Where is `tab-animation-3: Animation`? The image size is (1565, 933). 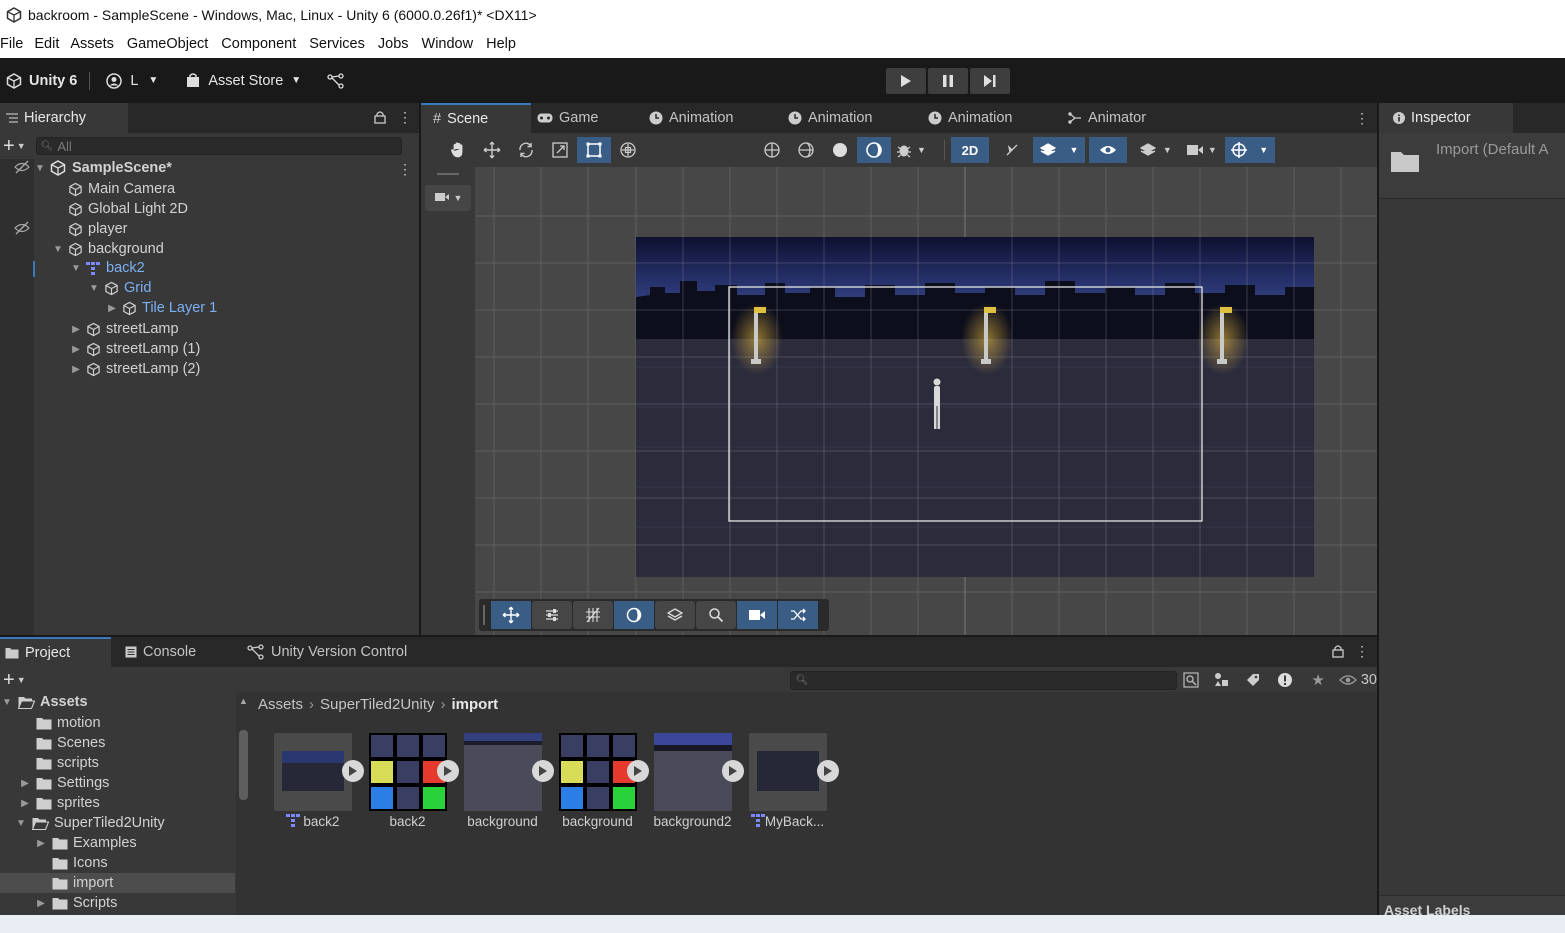
tab-animation-3: Animation is located at coordinates (992, 118).